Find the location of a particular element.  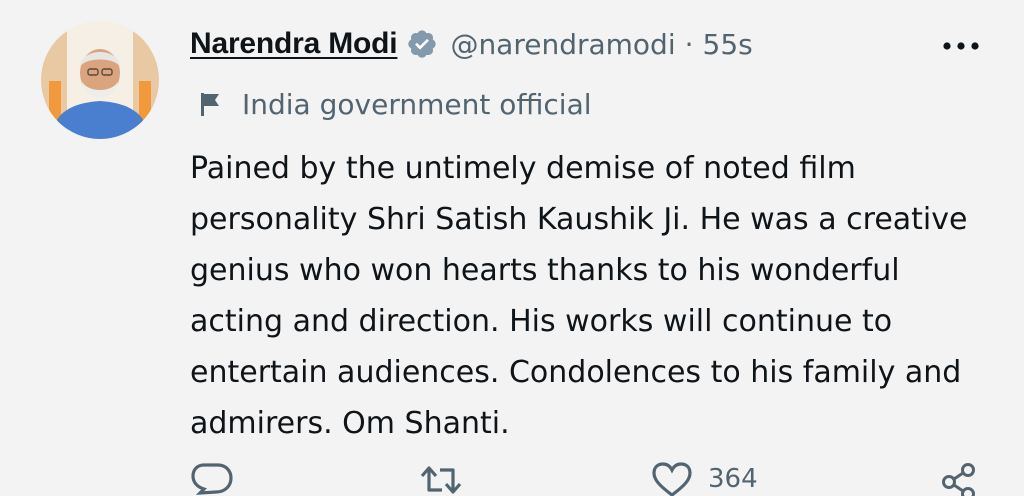

verified-badge-icon is located at coordinates (422, 44).